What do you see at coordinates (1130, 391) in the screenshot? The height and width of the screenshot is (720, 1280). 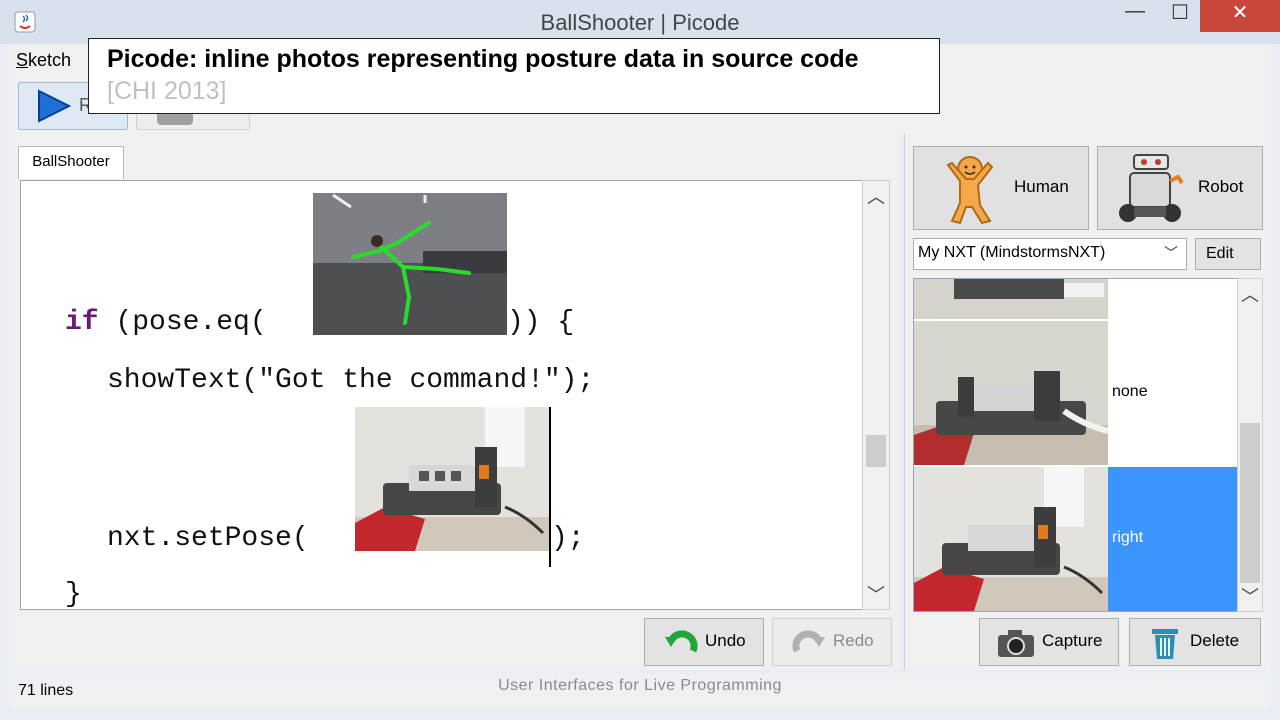 I see `pose-item-label: none` at bounding box center [1130, 391].